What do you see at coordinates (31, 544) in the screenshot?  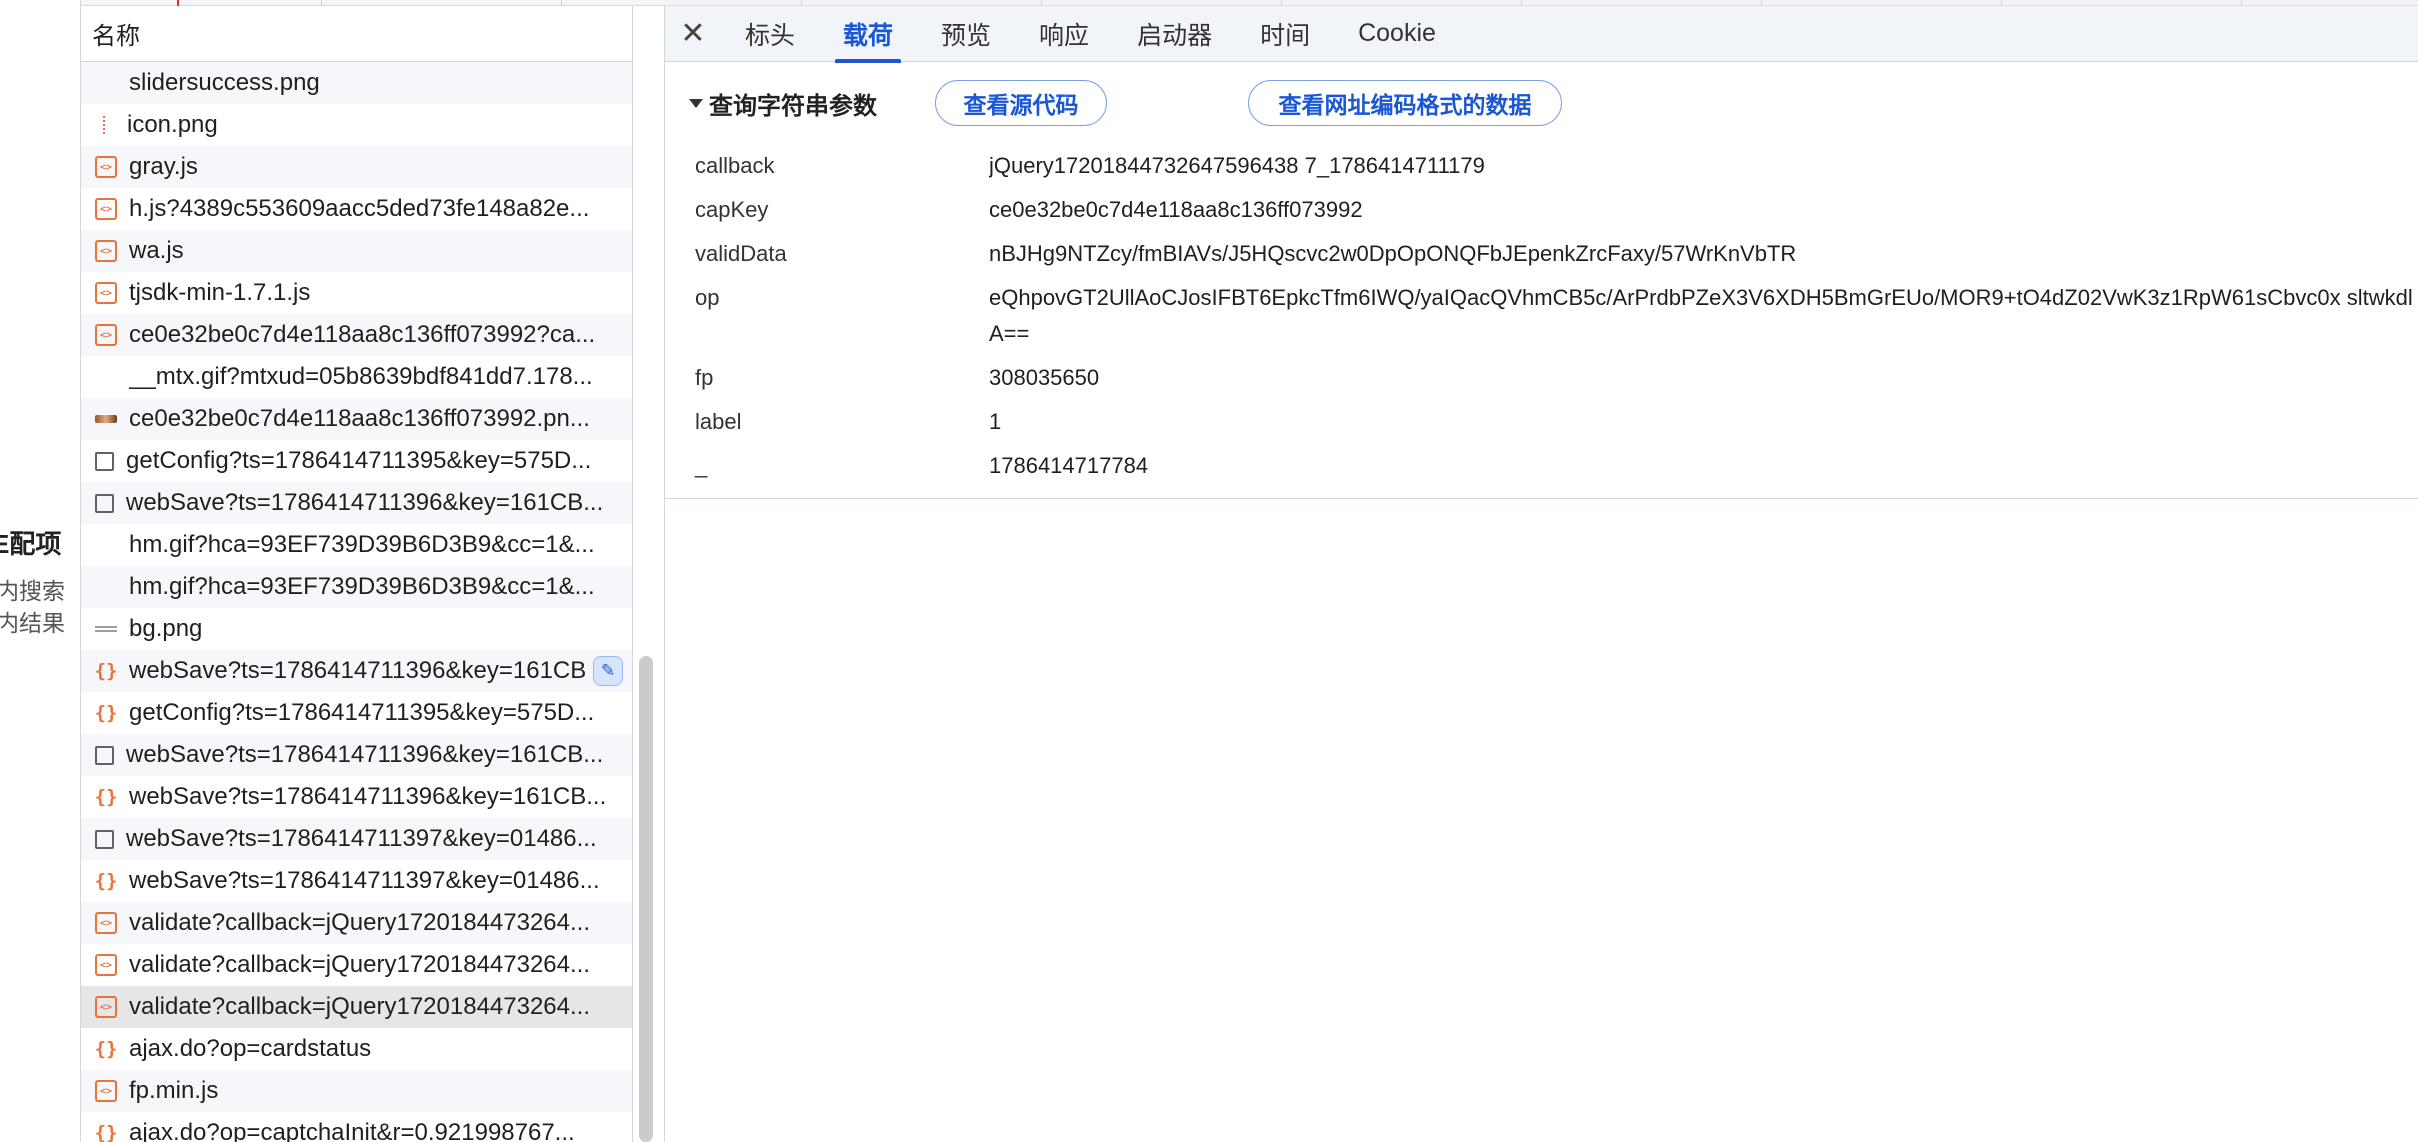 I see `page-section-title: E配项` at bounding box center [31, 544].